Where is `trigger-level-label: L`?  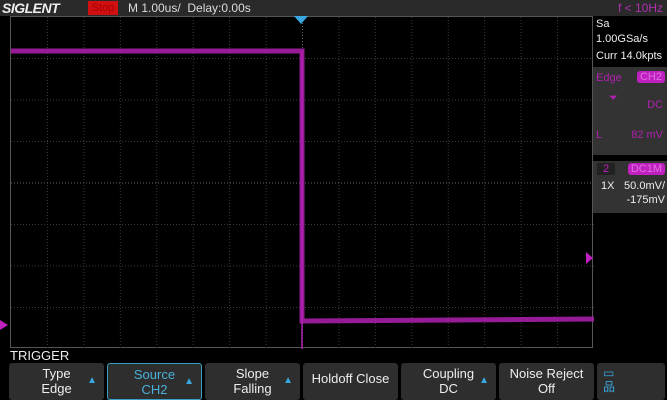 trigger-level-label: L is located at coordinates (599, 135).